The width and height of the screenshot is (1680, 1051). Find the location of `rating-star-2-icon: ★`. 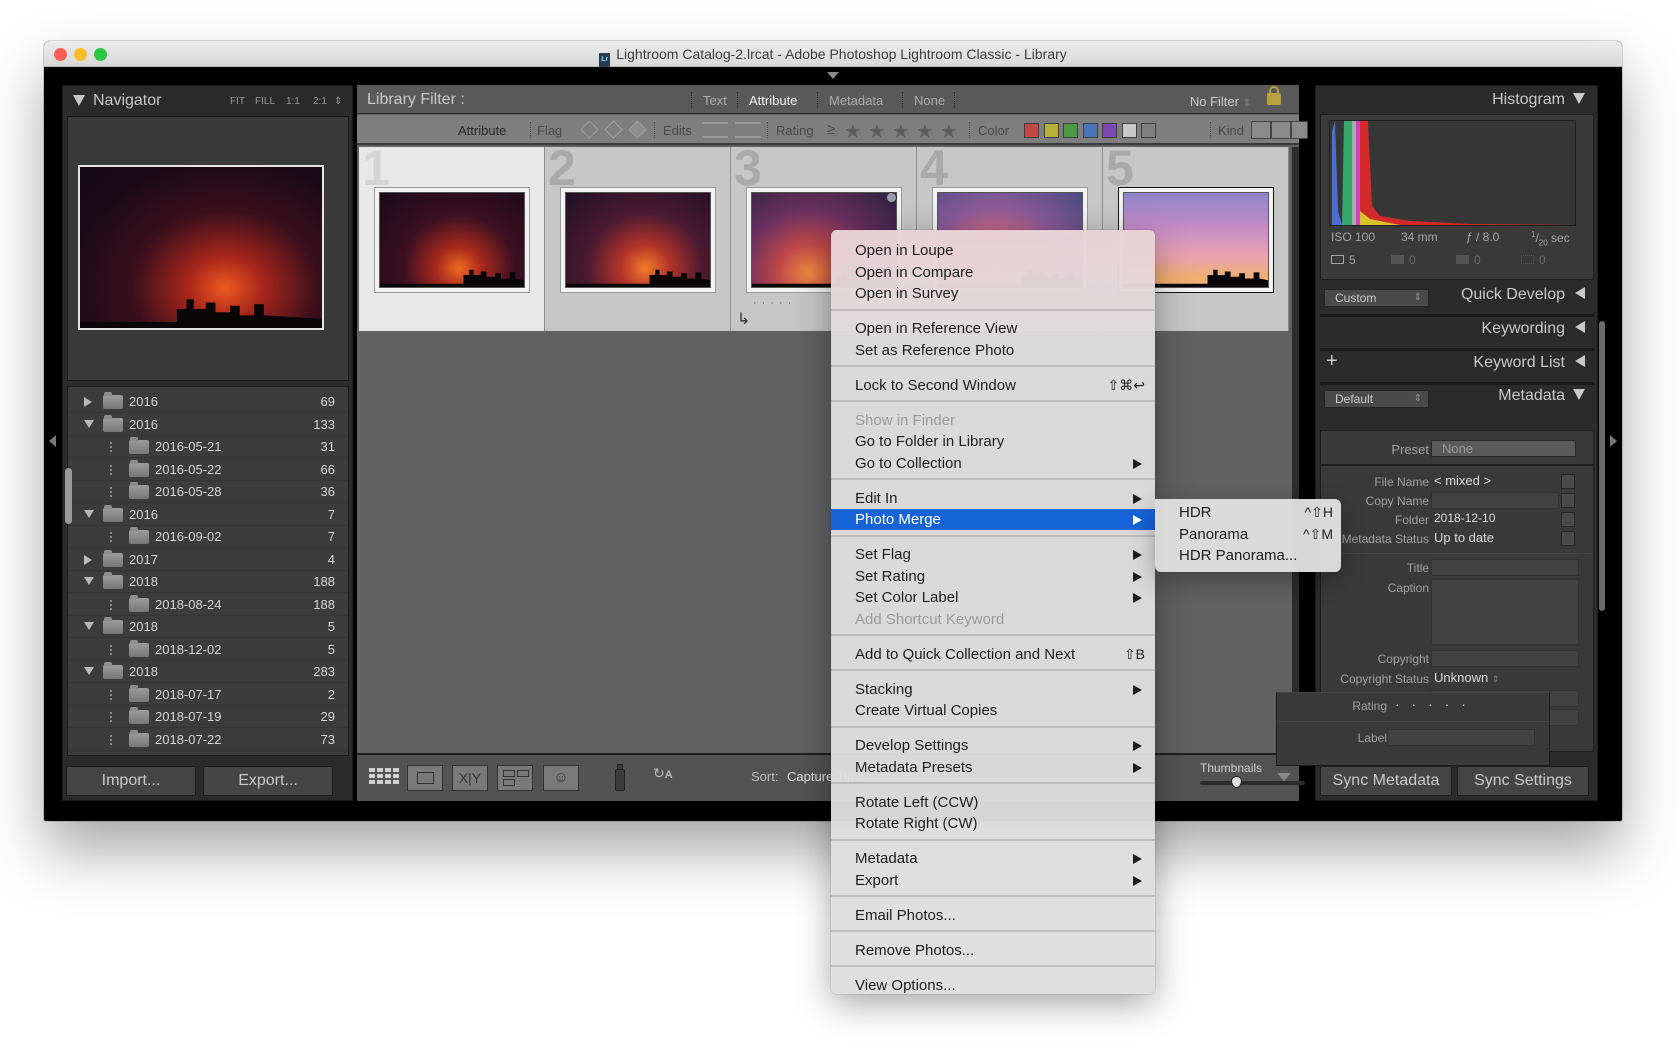

rating-star-2-icon: ★ is located at coordinates (877, 131).